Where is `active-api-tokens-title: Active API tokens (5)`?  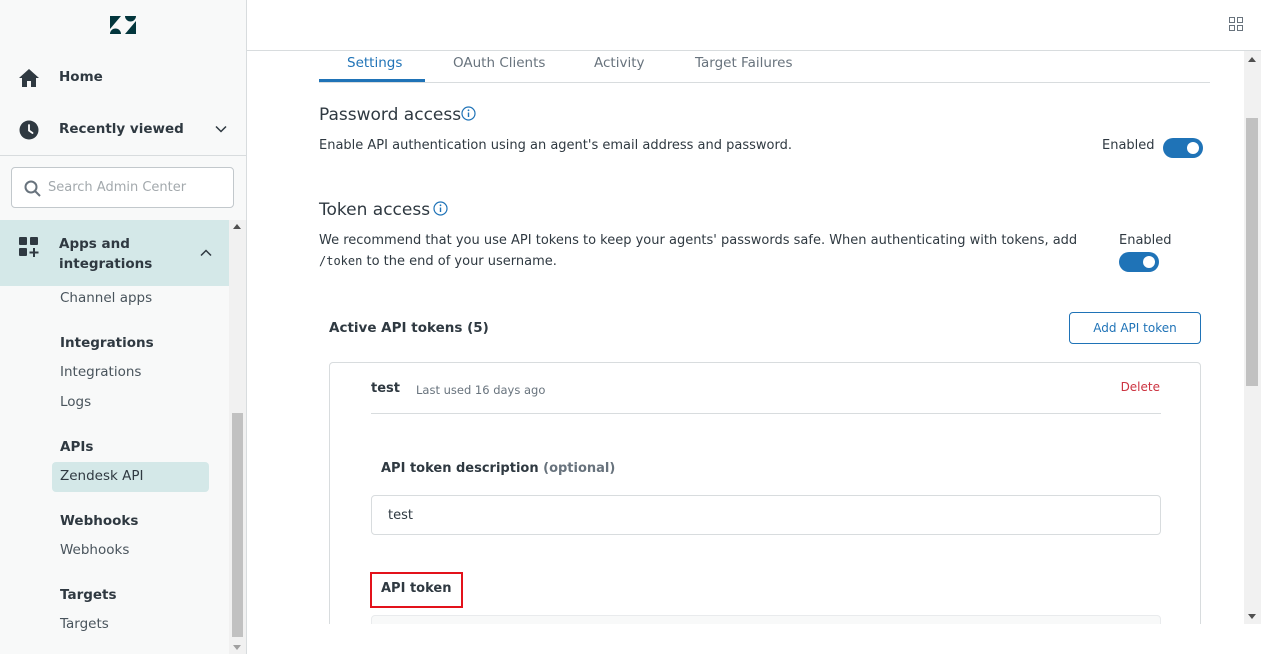
active-api-tokens-title: Active API tokens (5) is located at coordinates (409, 328).